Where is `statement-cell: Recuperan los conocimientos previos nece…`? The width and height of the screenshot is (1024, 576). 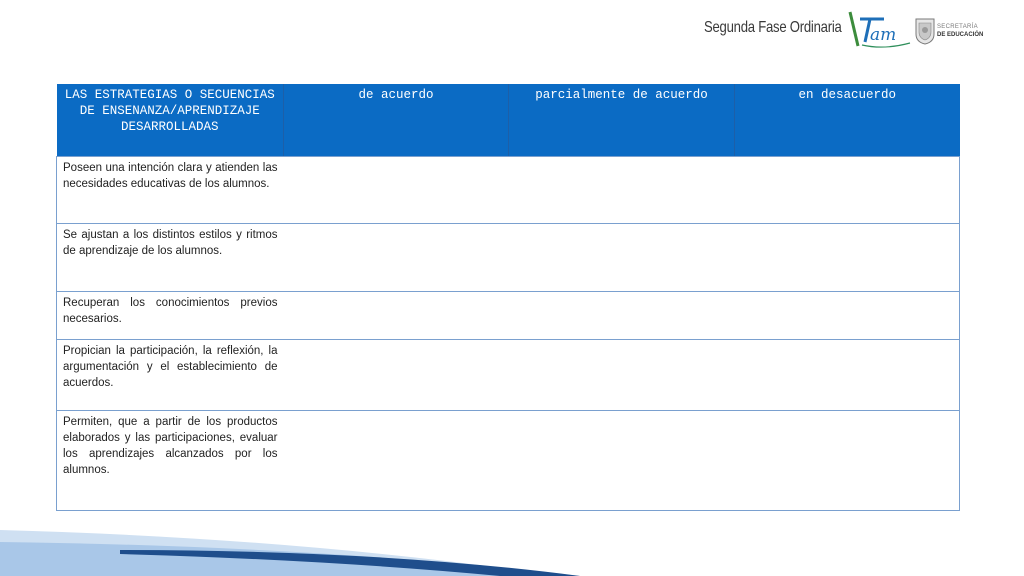
statement-cell: Recuperan los conocimientos previos nece… is located at coordinates (170, 315).